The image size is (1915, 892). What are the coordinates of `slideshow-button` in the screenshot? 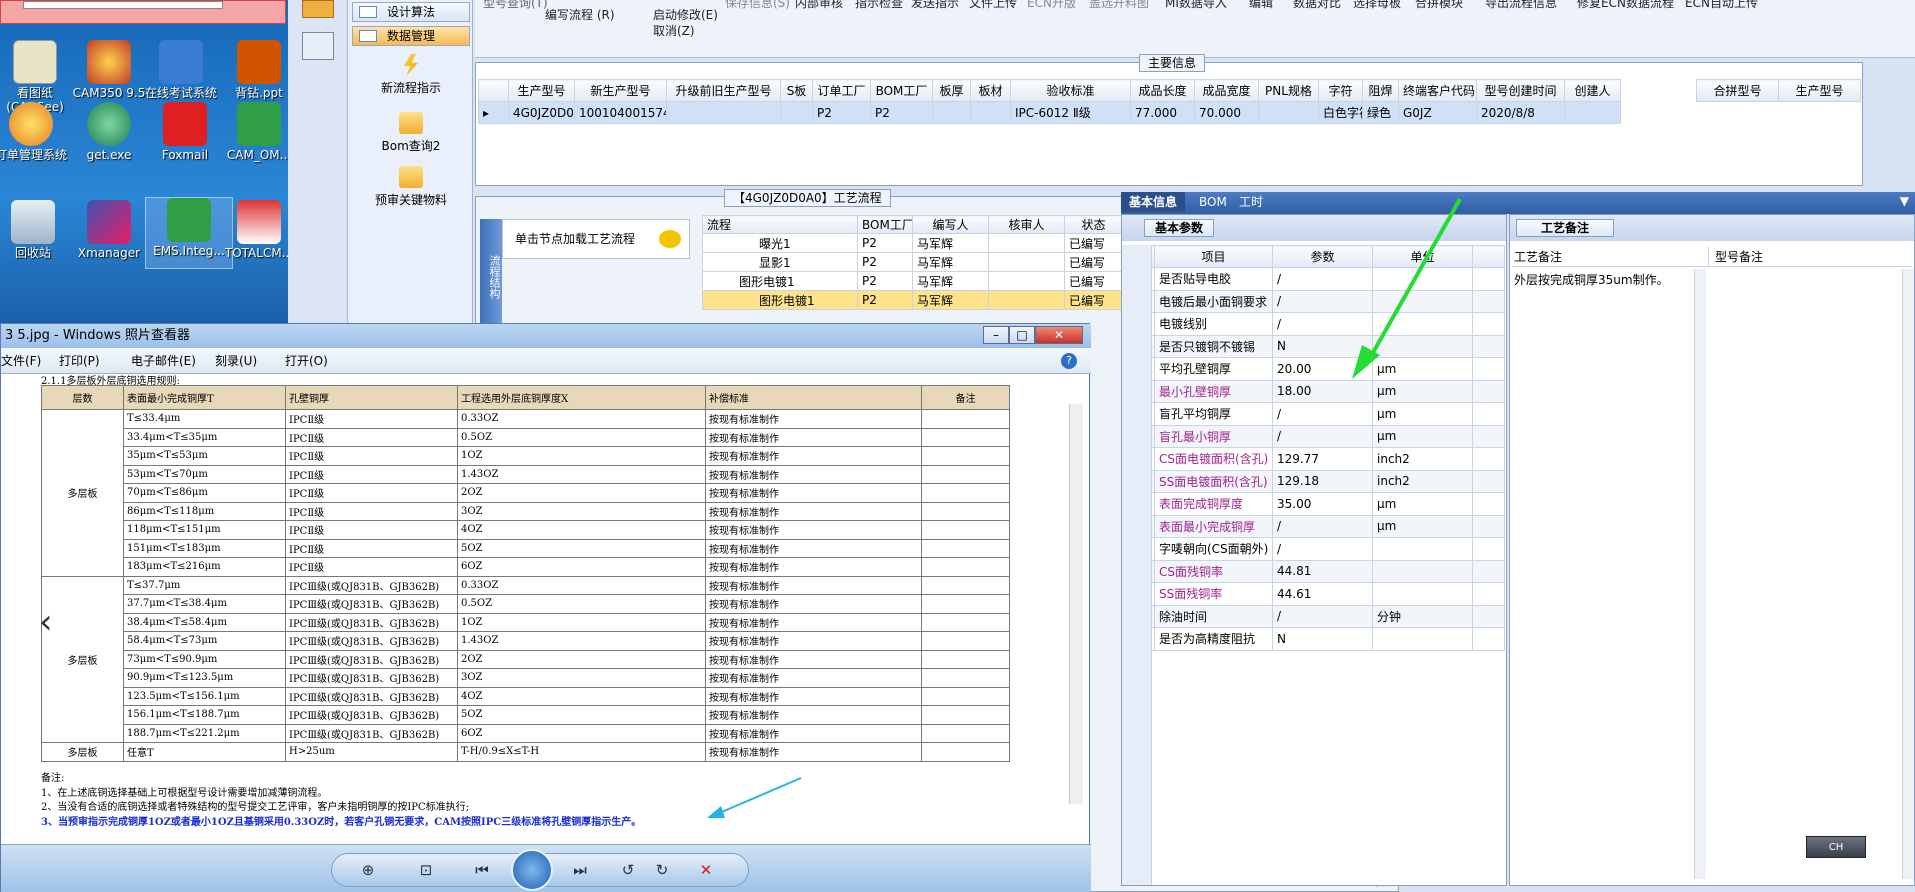 It's located at (532, 870).